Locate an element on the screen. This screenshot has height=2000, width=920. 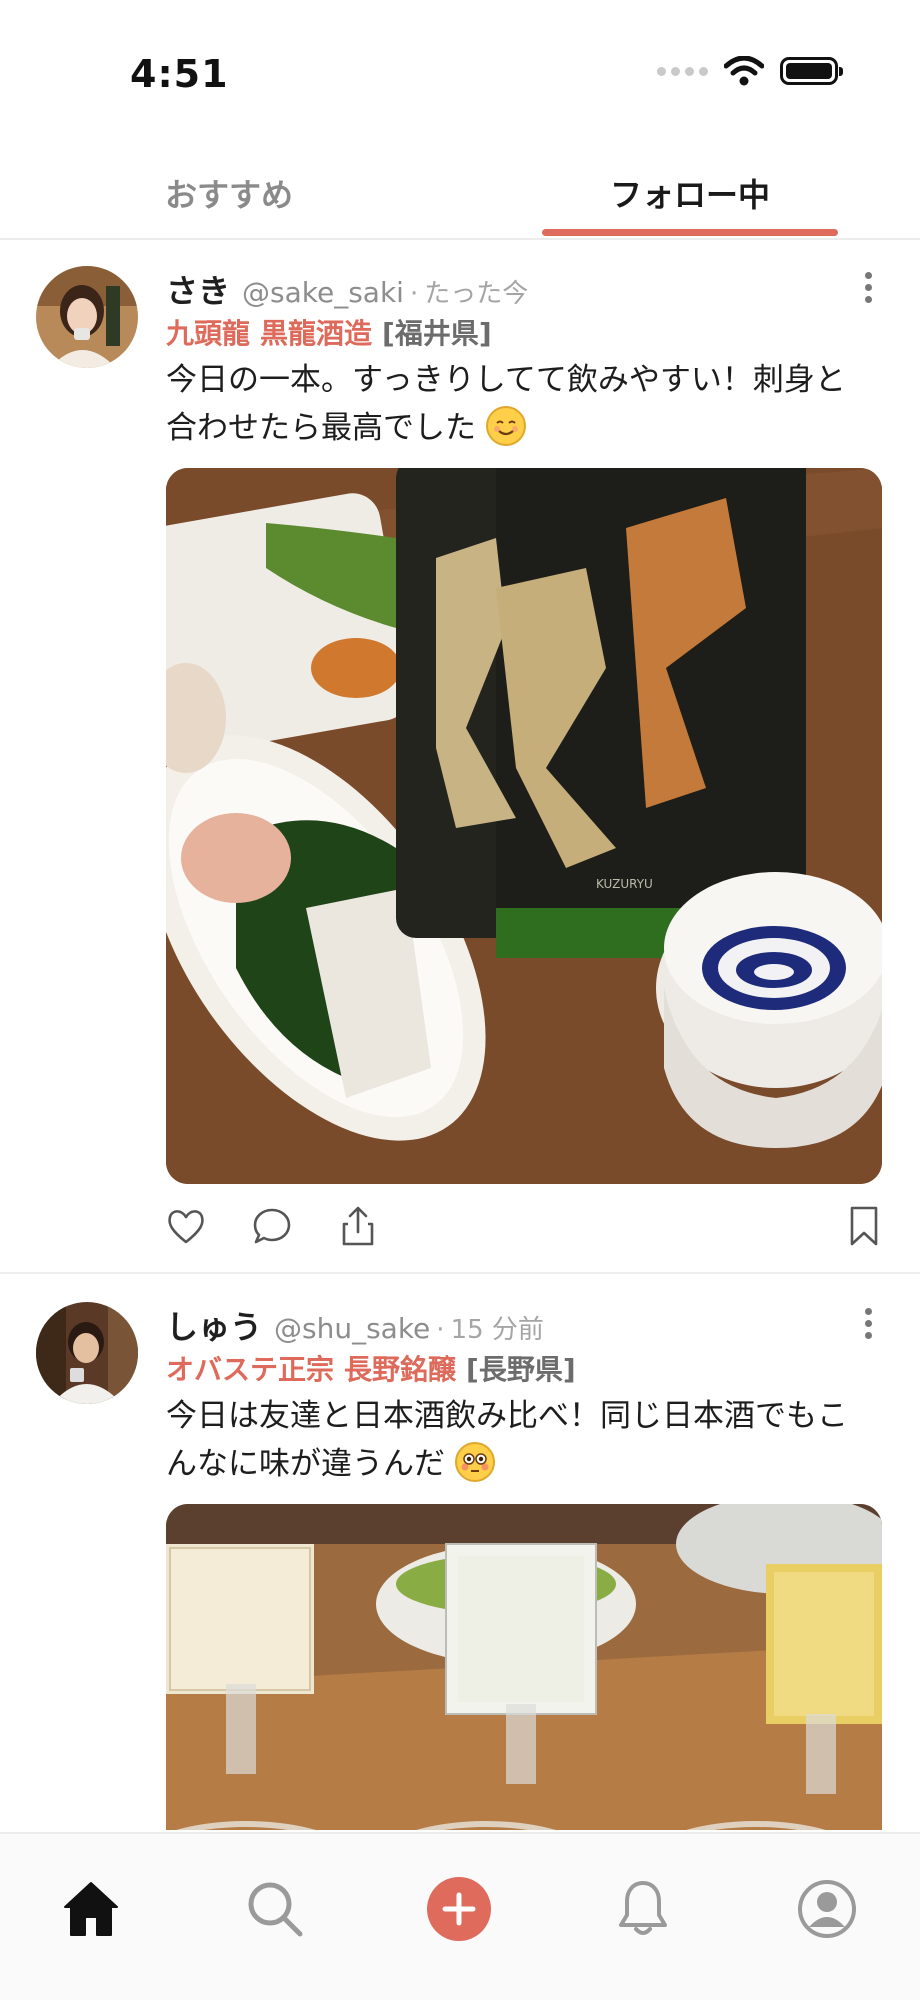
post-photo is located at coordinates (524, 1667).